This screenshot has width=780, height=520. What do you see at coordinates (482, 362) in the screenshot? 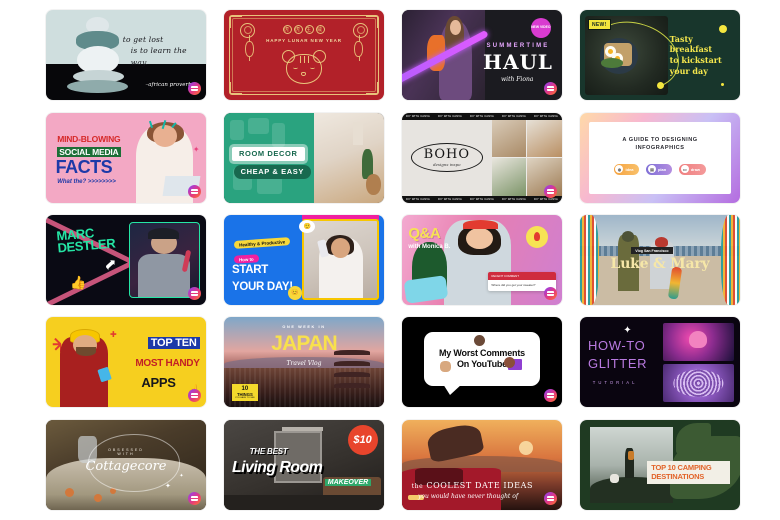
I see `thumbnail-card-worst-comments: My Worst Comments On YouTube` at bounding box center [482, 362].